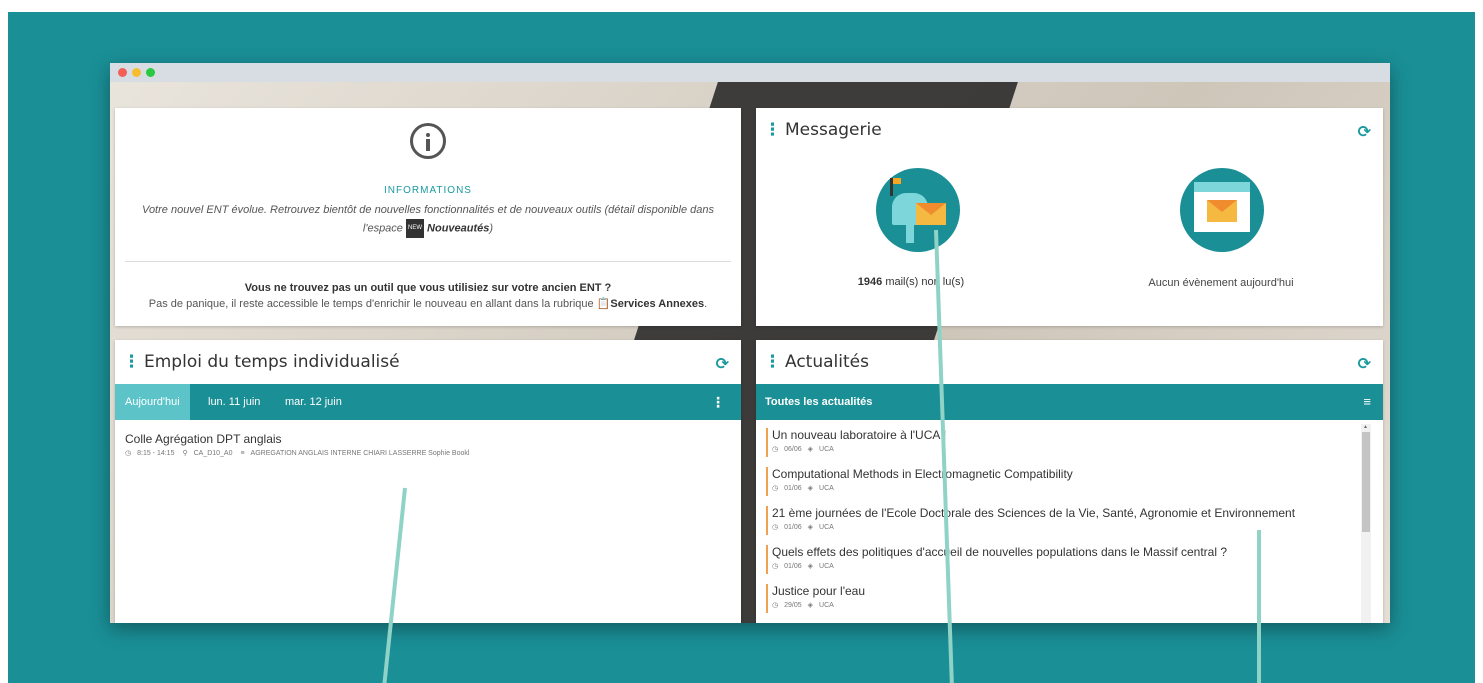 The image size is (1483, 683). I want to click on edt-tabbar: Aujourd'hui lun. 11 juin mar. 12 juin ⋮, so click(428, 402).